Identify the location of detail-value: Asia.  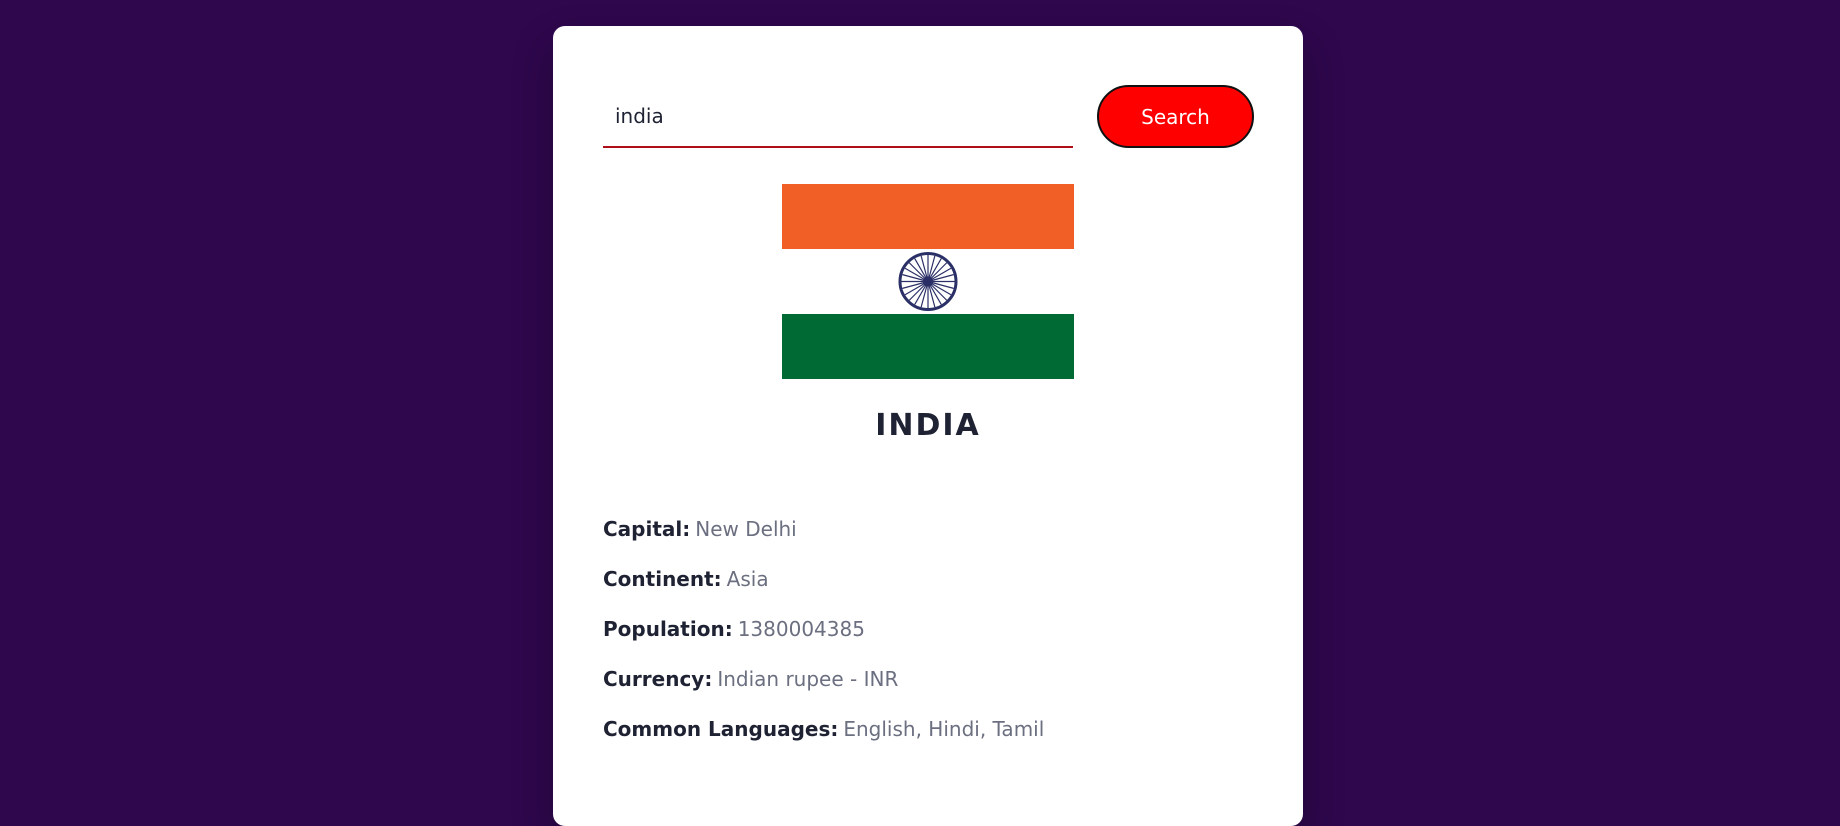
(747, 579).